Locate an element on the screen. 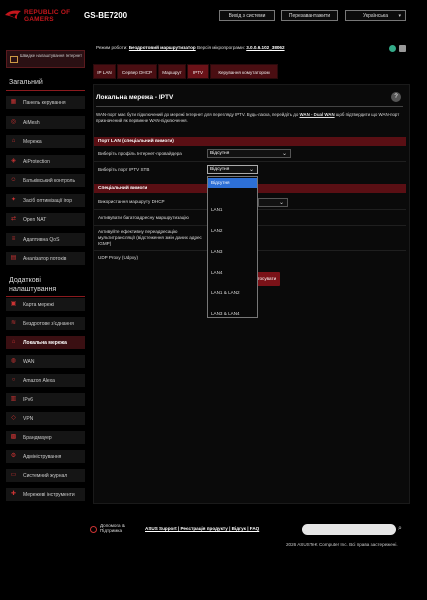  sidebar-item-nat: ⇄ Open NAT is located at coordinates (45, 220).